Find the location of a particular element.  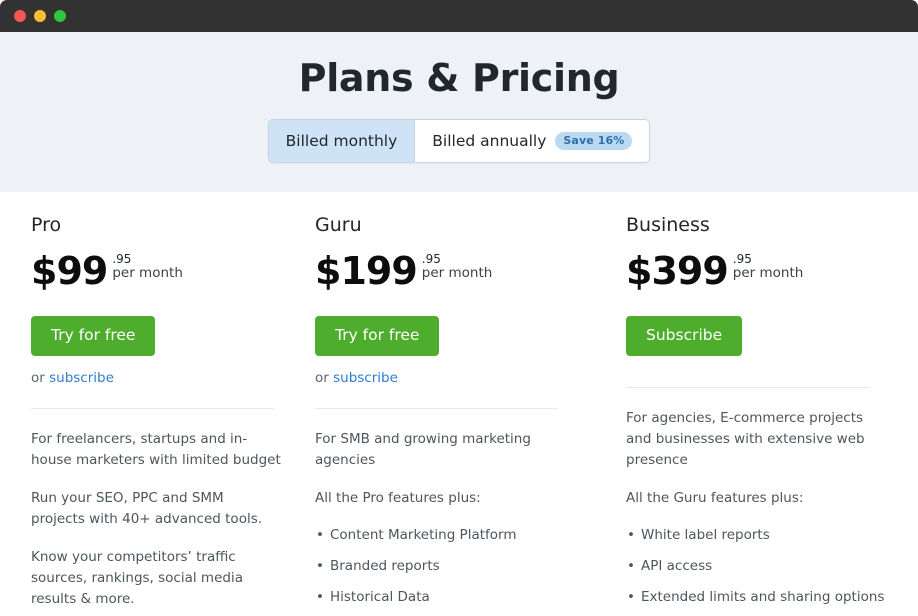

billing-toggle-annually: Billed annually Save 16% is located at coordinates (532, 141).